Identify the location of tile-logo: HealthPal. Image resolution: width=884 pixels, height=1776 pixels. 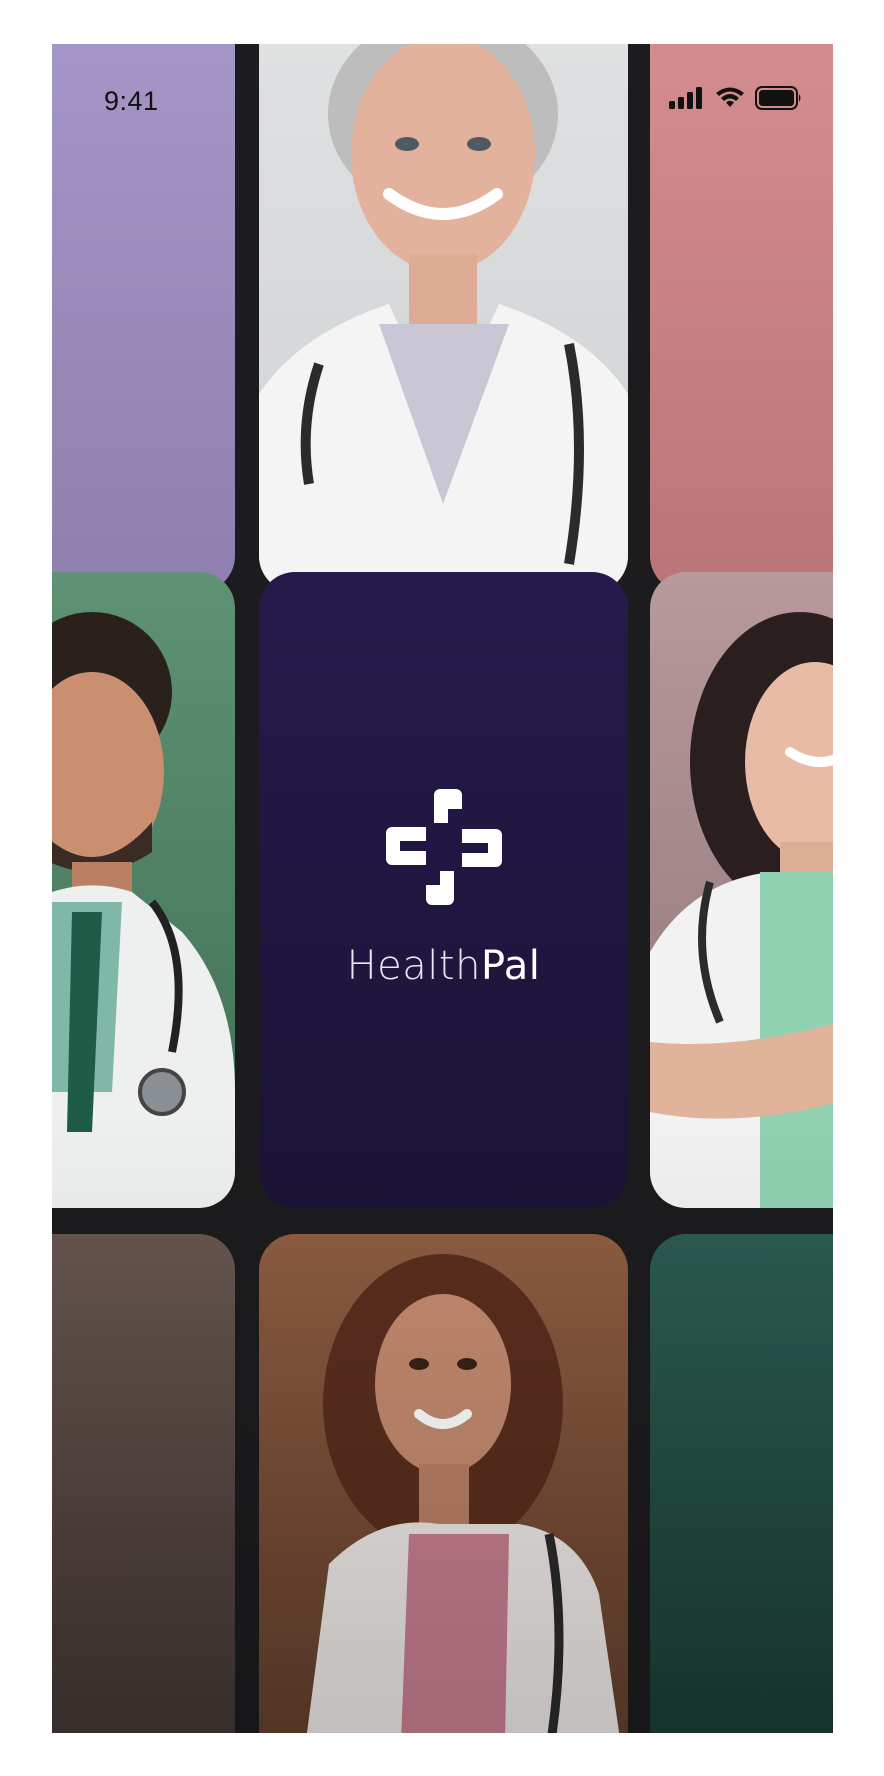
(443, 890).